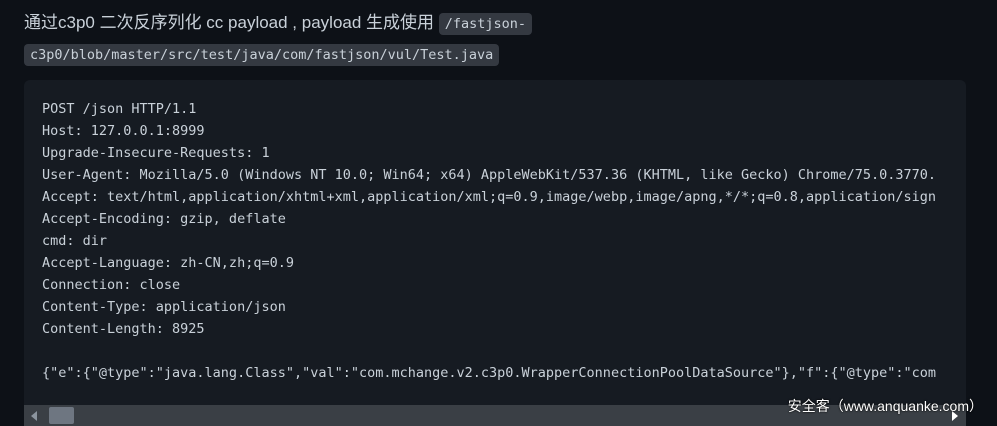 Image resolution: width=997 pixels, height=426 pixels. Describe the element at coordinates (231, 22) in the screenshot. I see `intro-text: 通过c3p0 二次反序列化 cc payload , payload 生成使用` at that location.